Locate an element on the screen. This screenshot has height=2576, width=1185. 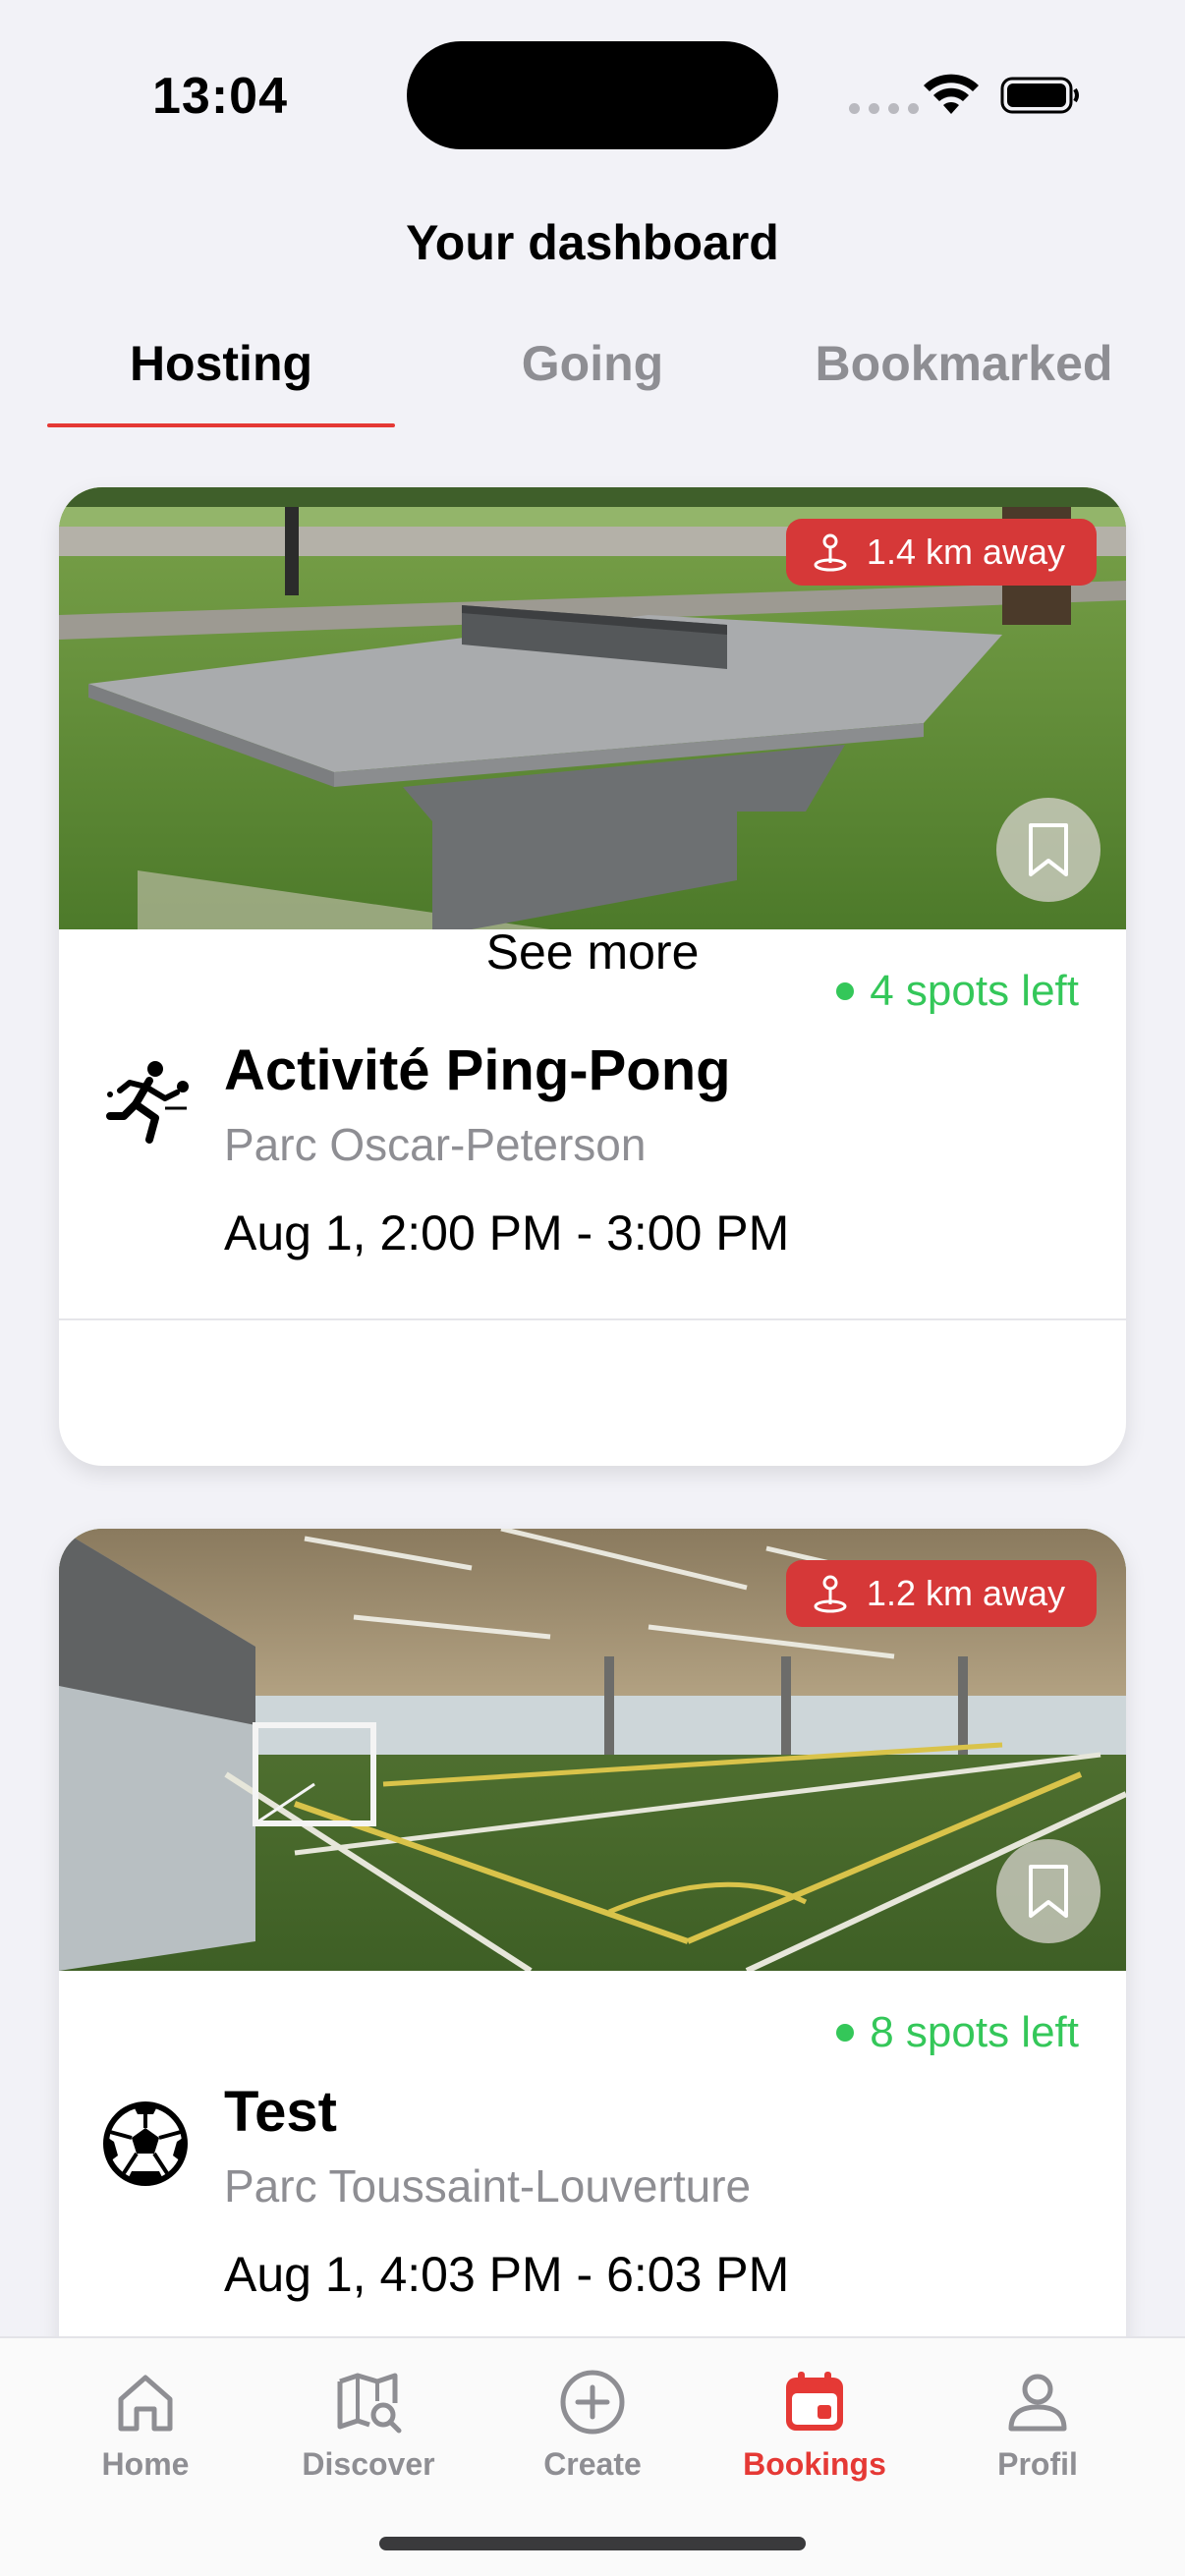
plus-circle-icon is located at coordinates (592, 2402).